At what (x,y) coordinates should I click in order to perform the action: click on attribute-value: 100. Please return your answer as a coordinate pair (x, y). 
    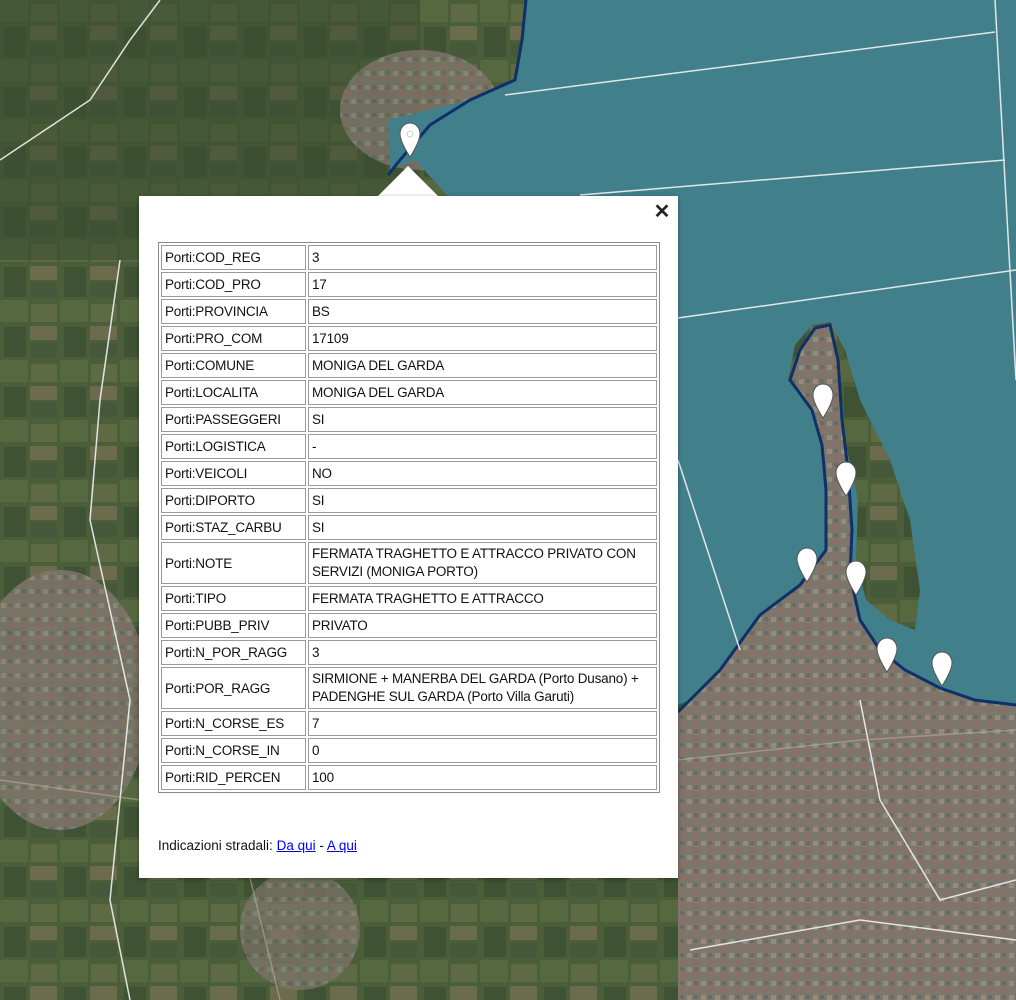
    Looking at the image, I should click on (482, 777).